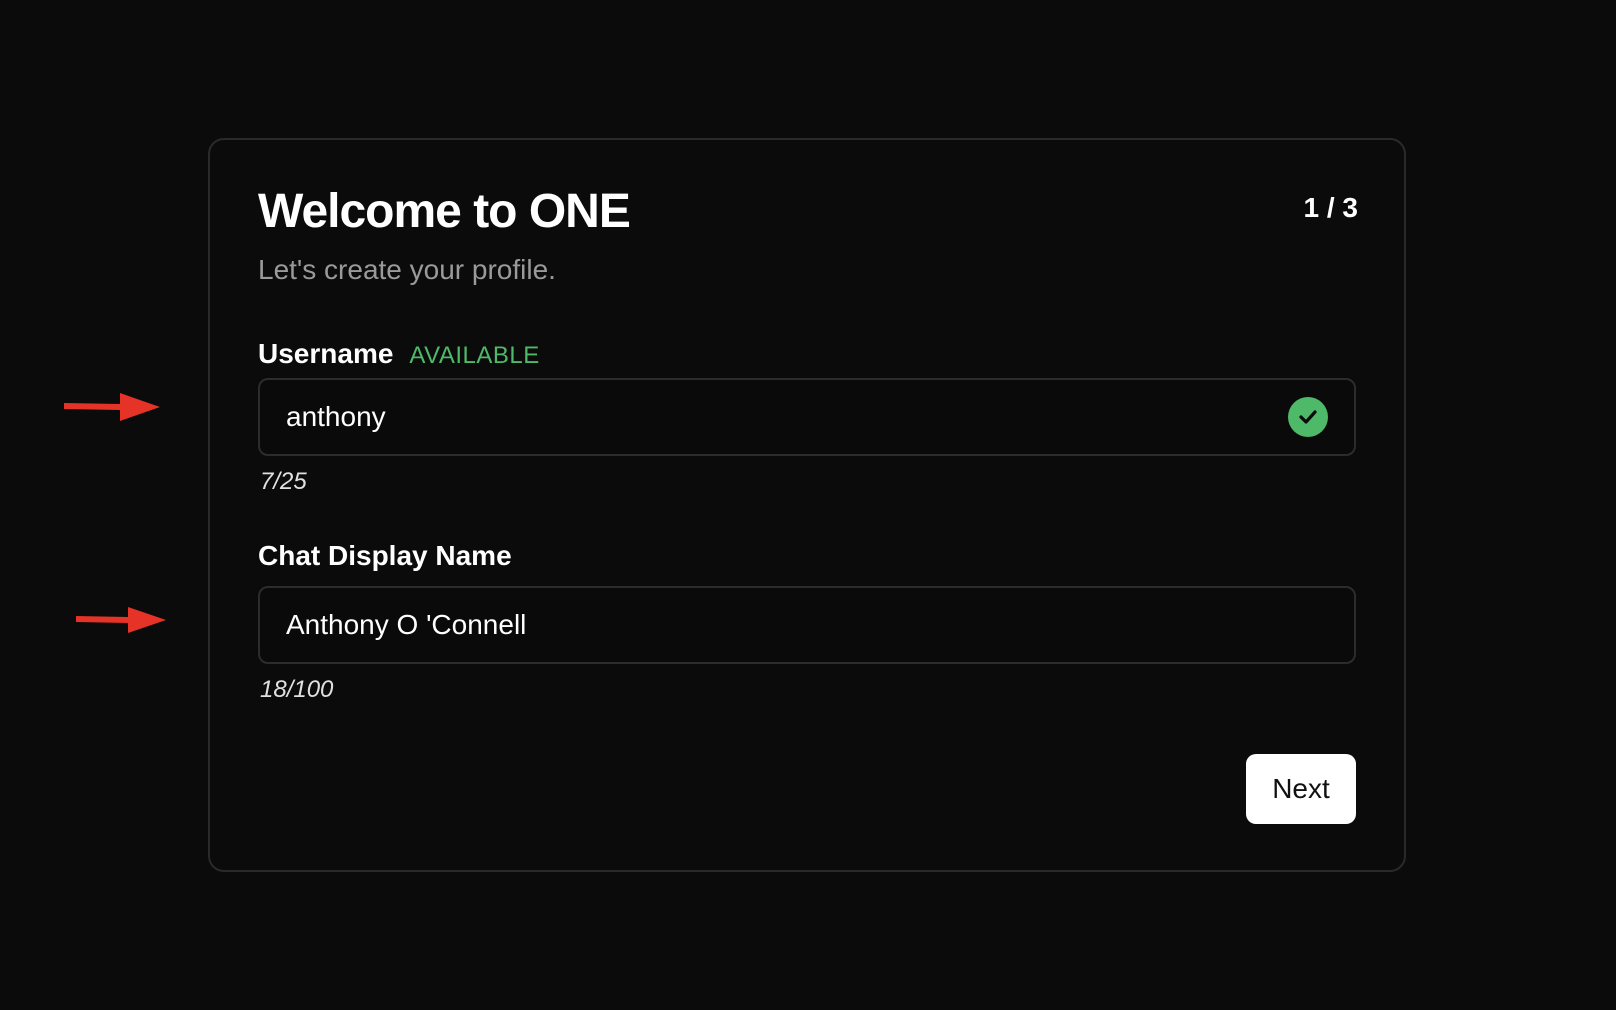 This screenshot has height=1010, width=1616. I want to click on next-button: Next, so click(1301, 789).